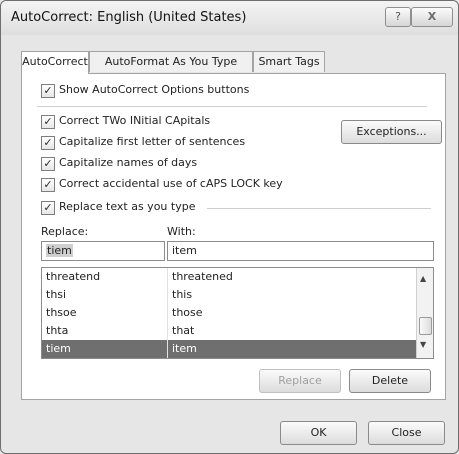  What do you see at coordinates (390, 381) in the screenshot?
I see `delete-button: Delete` at bounding box center [390, 381].